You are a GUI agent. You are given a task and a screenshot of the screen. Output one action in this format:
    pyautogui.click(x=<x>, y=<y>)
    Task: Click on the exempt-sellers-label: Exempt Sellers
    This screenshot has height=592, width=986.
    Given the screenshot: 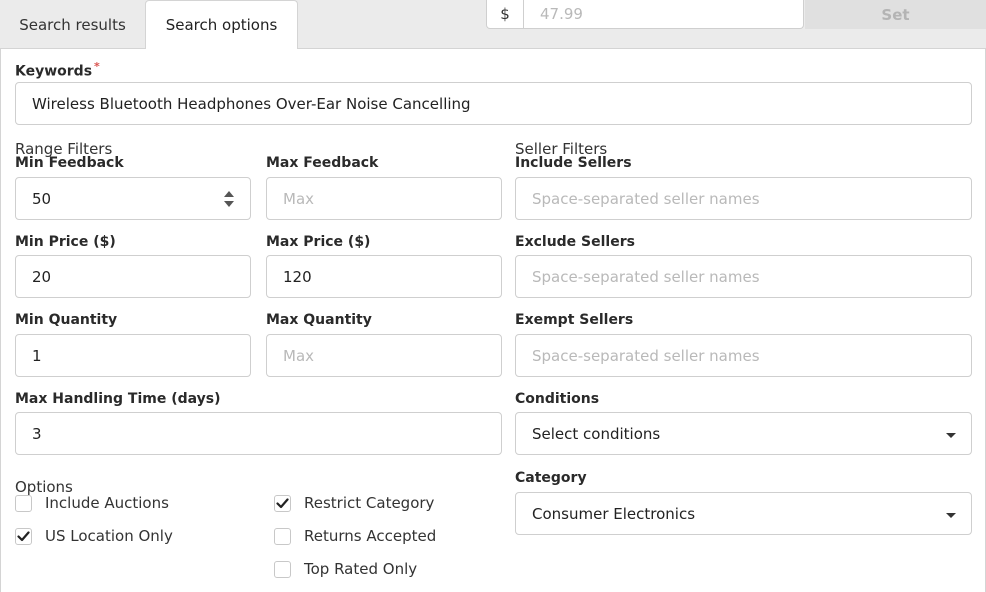 What is the action you would take?
    pyautogui.click(x=574, y=320)
    